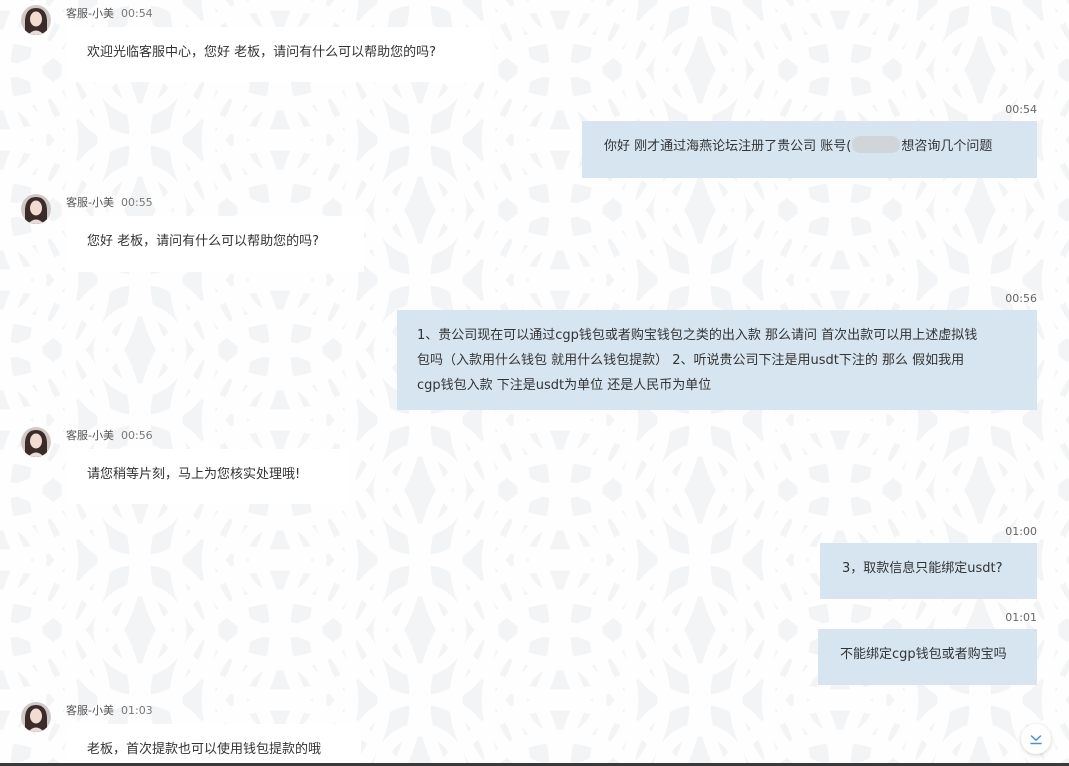 The image size is (1069, 766). Describe the element at coordinates (203, 241) in the screenshot. I see `message-text: 您好 老板，请问有什么可以帮助您的吗?` at that location.